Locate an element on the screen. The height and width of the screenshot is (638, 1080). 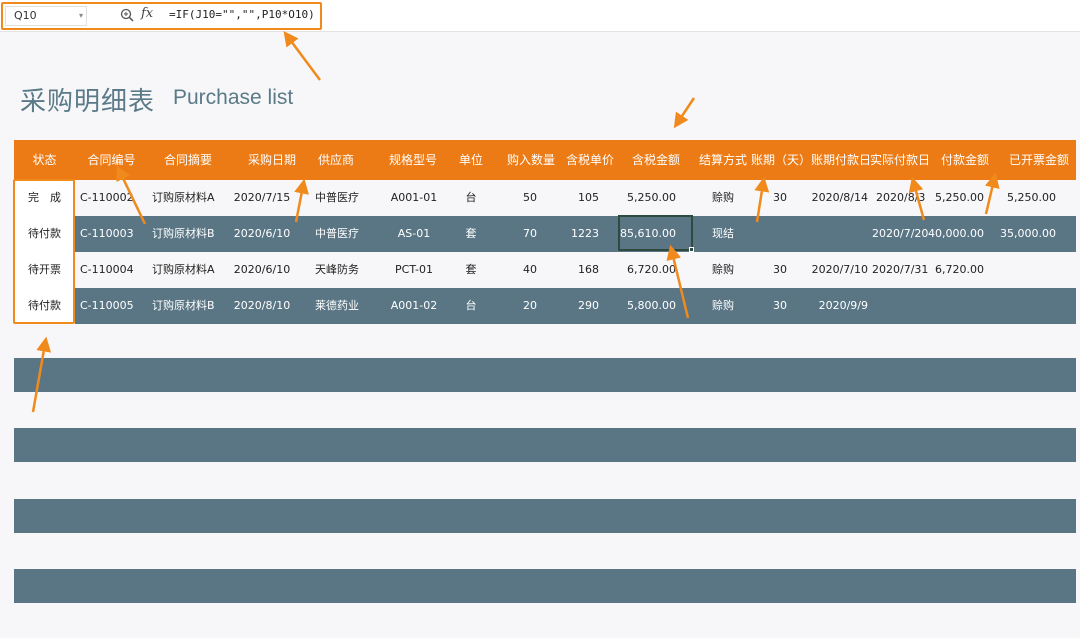
header-paid-amount: 付款金额 is located at coordinates (965, 160).